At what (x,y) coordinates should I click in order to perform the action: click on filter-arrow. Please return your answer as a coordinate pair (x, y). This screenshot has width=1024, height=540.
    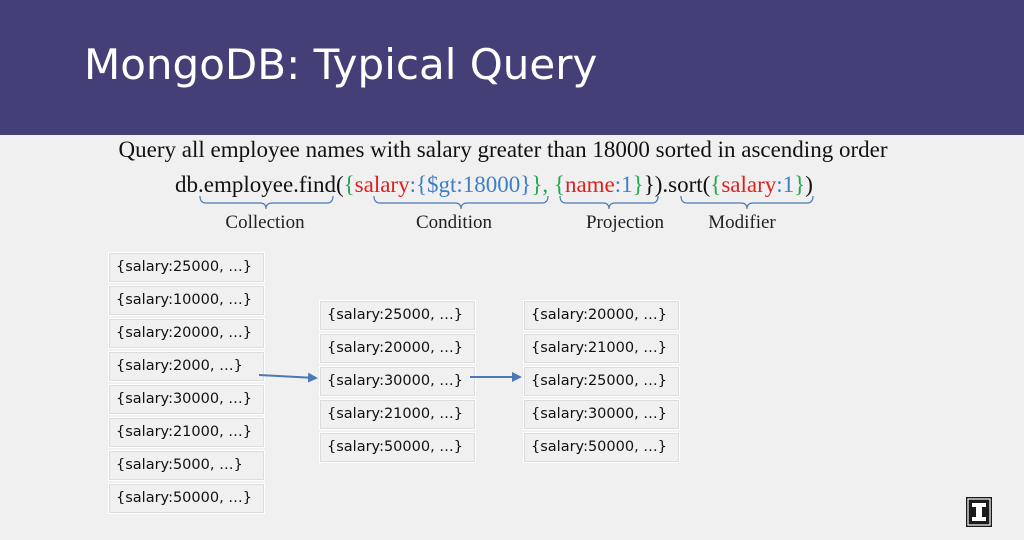
    Looking at the image, I should click on (288, 377).